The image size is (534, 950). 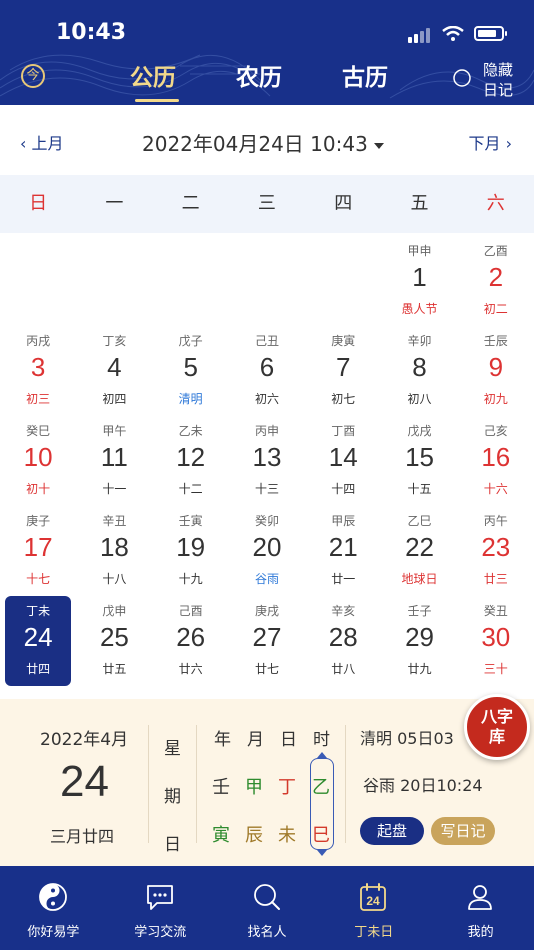 I want to click on search-icon, so click(x=266, y=897).